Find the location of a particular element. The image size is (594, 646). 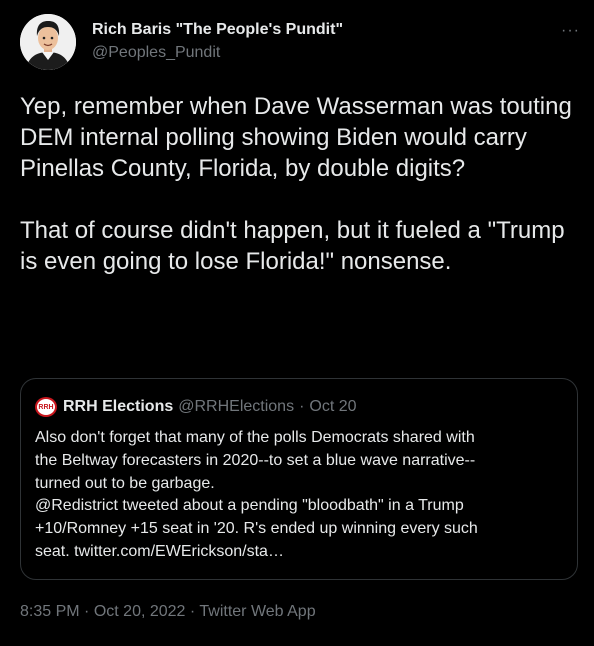

avatar is located at coordinates (48, 42).